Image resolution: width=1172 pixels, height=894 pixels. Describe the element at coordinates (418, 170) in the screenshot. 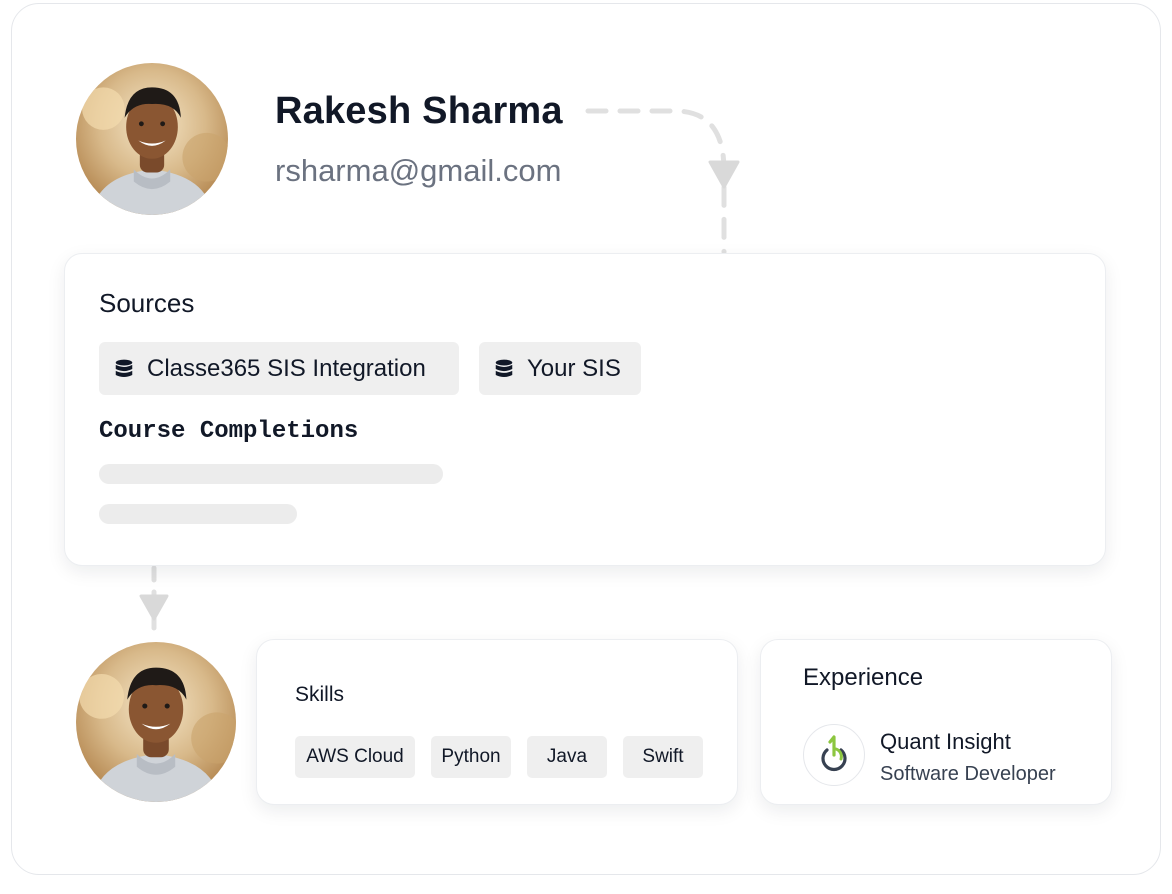

I see `profile-email: rsharma@gmail.com` at that location.